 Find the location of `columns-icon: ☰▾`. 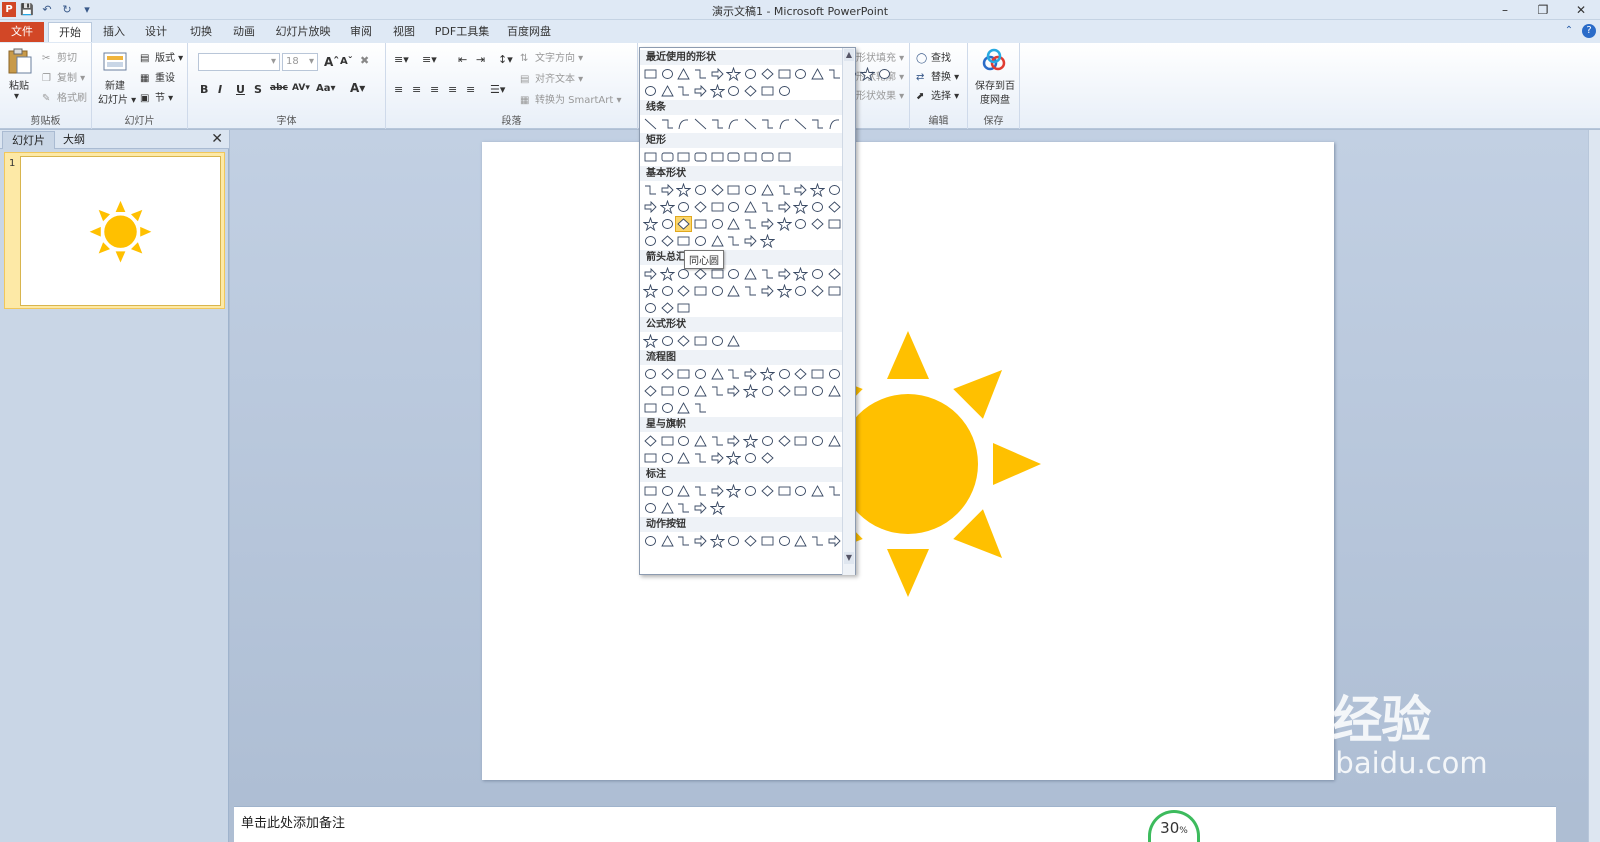

columns-icon: ☰▾ is located at coordinates (497, 89).